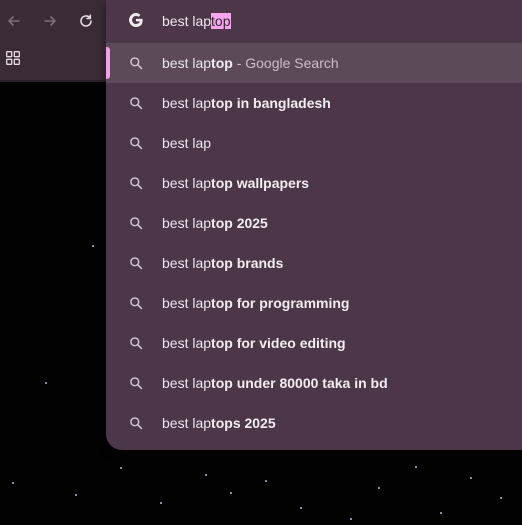 The width and height of the screenshot is (522, 525). I want to click on suggestion-completion: top in bangladesh, so click(271, 103).